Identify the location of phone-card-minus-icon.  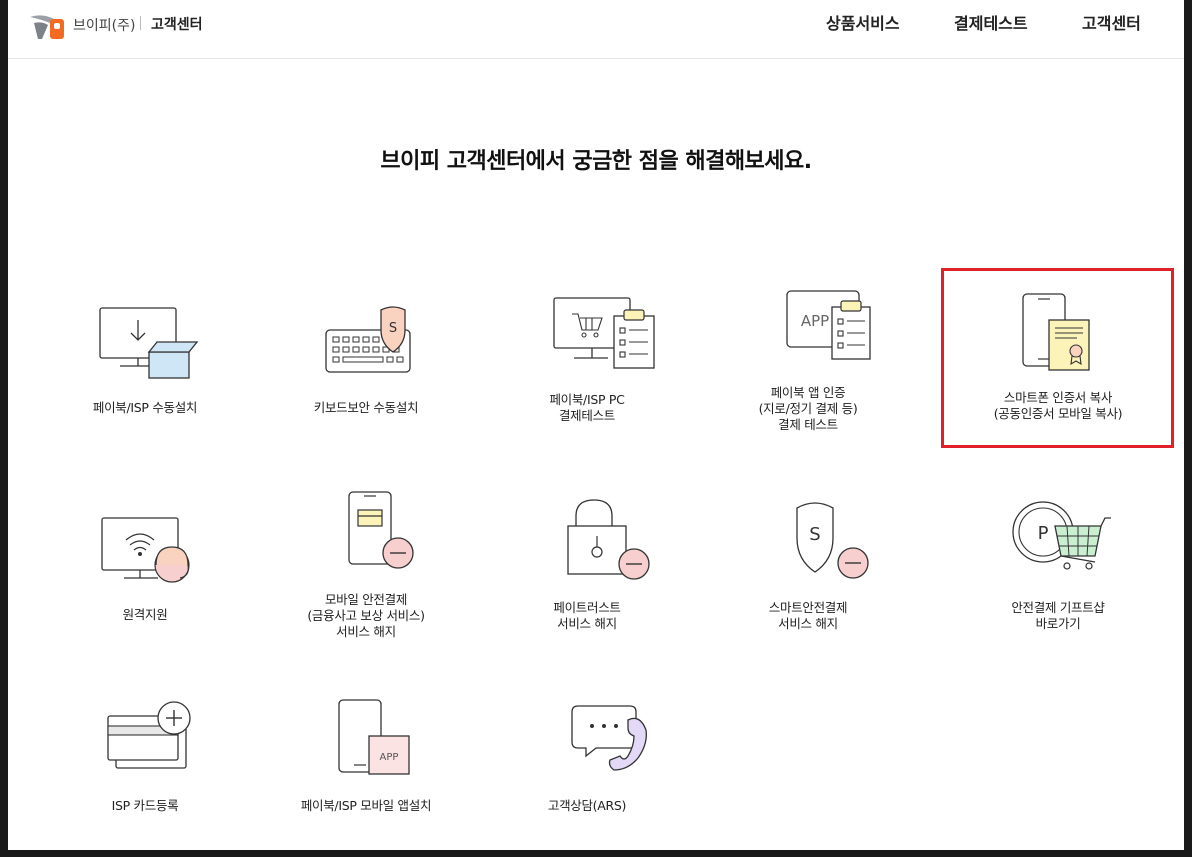
(381, 530).